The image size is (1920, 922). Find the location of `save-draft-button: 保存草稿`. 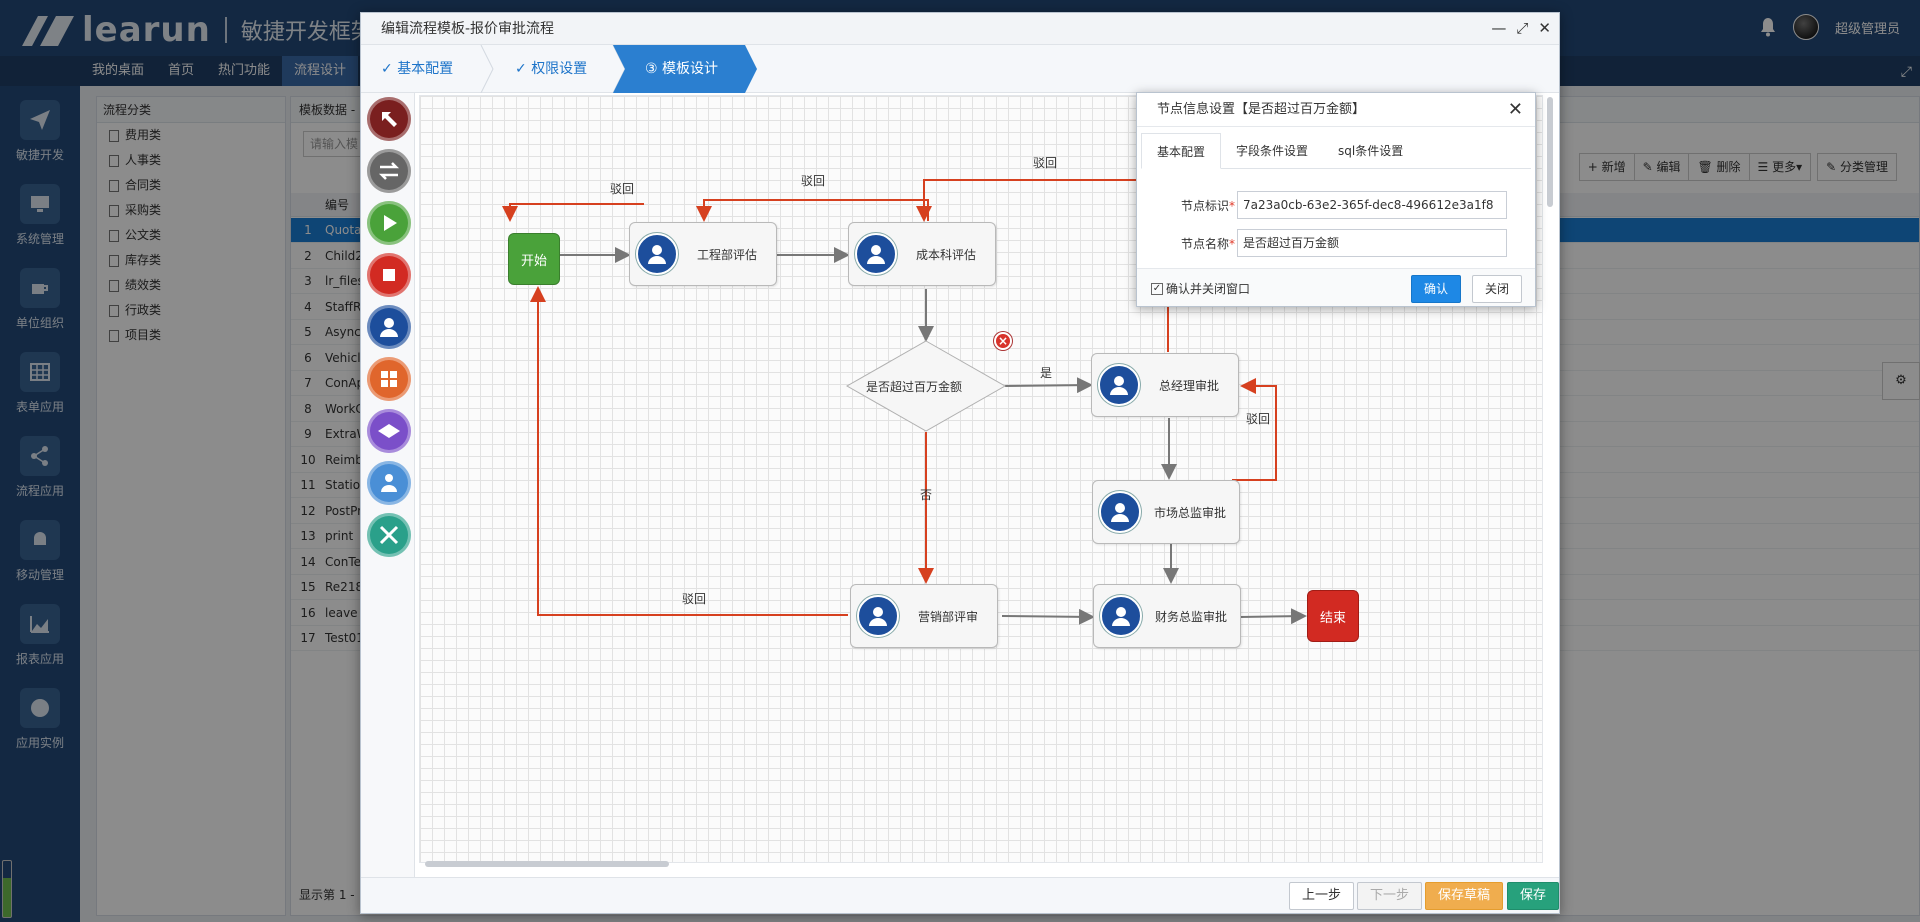

save-draft-button: 保存草稿 is located at coordinates (1464, 896).